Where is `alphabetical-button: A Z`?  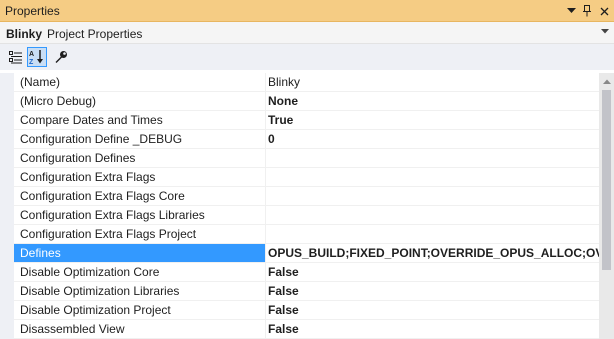
alphabetical-button: A Z is located at coordinates (37, 57).